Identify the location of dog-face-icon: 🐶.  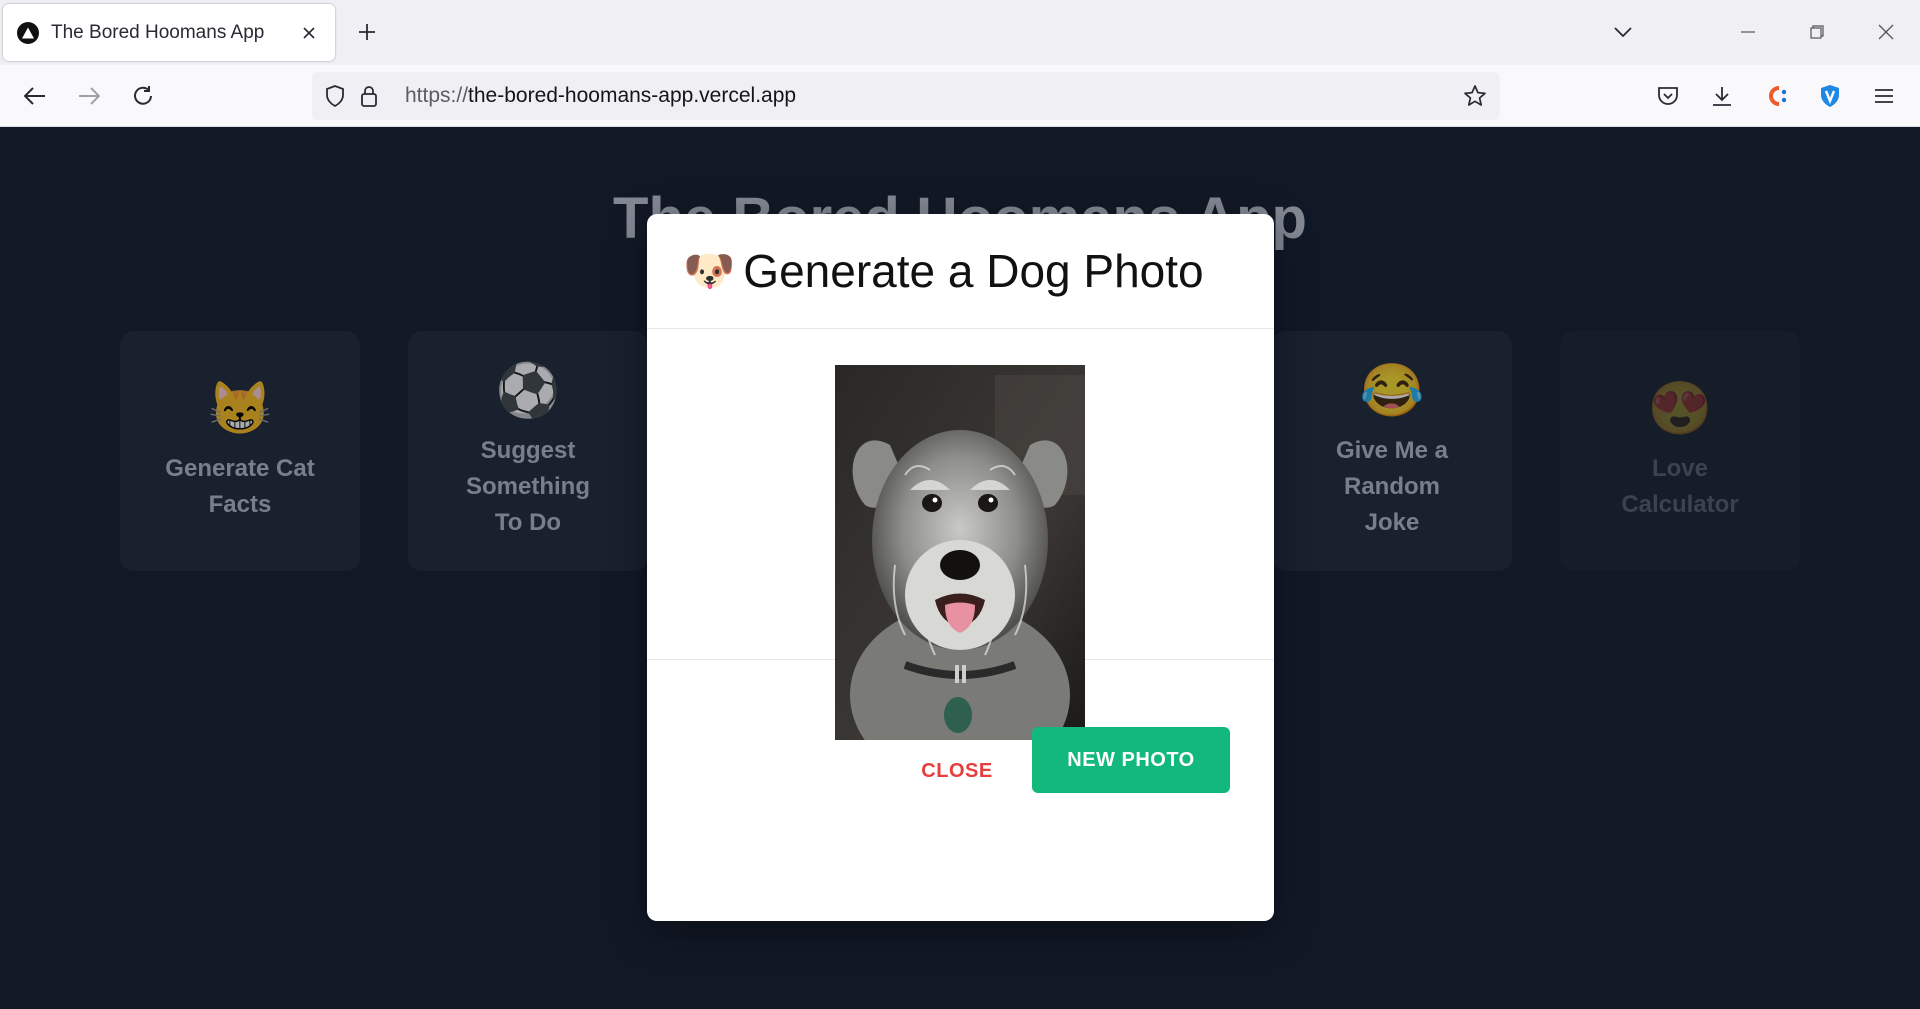
(709, 270).